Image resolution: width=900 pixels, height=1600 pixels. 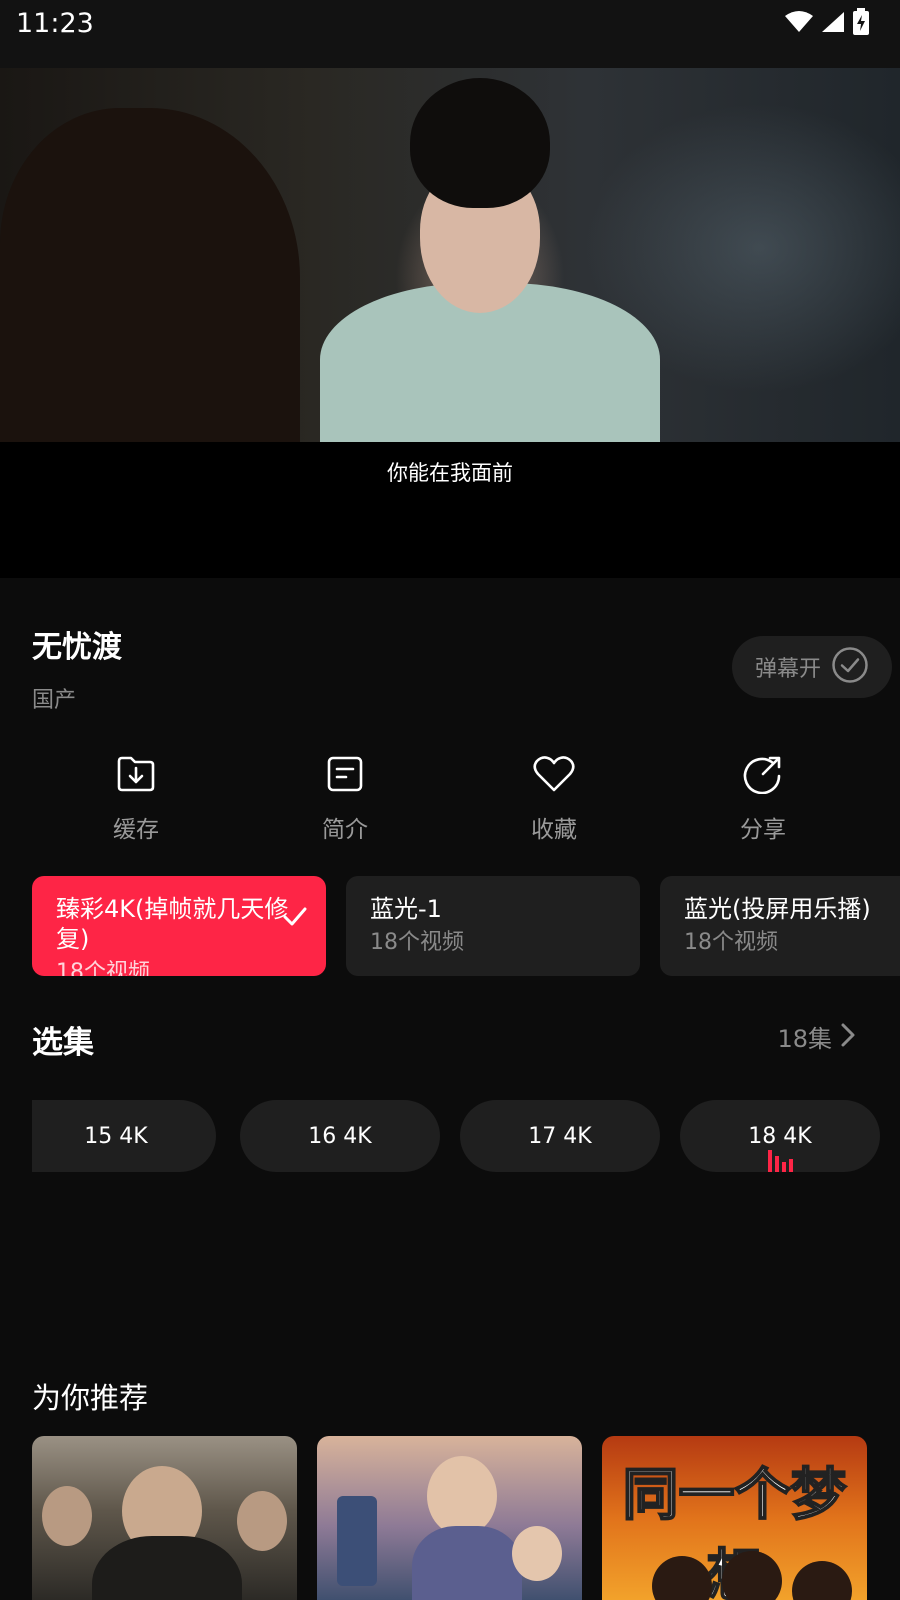 What do you see at coordinates (295, 919) in the screenshot?
I see `selected-check-icon` at bounding box center [295, 919].